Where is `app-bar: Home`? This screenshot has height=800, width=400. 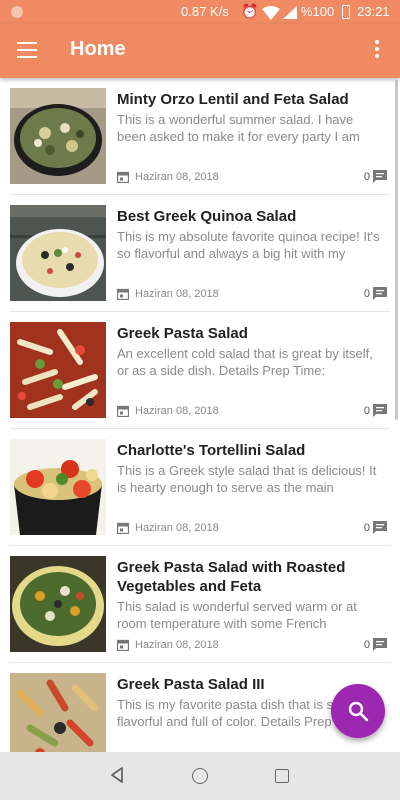 app-bar: Home is located at coordinates (200, 51).